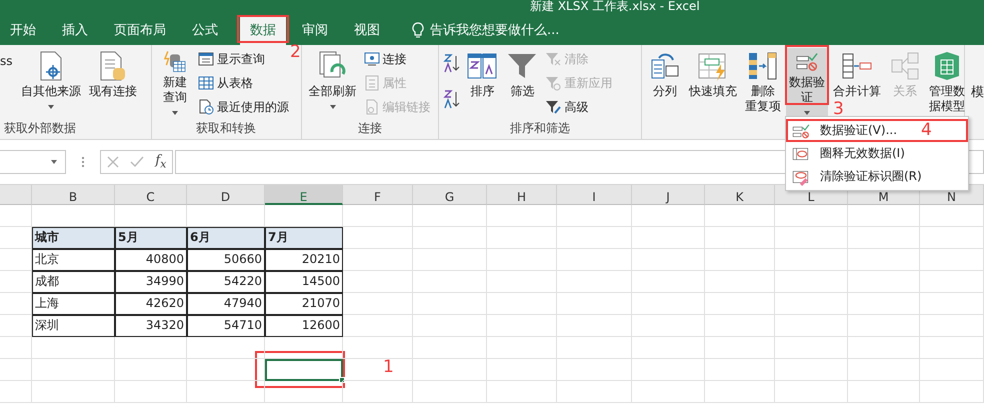 The width and height of the screenshot is (984, 404). What do you see at coordinates (763, 84) in the screenshot?
I see `ribbon-button: 删除 重复项` at bounding box center [763, 84].